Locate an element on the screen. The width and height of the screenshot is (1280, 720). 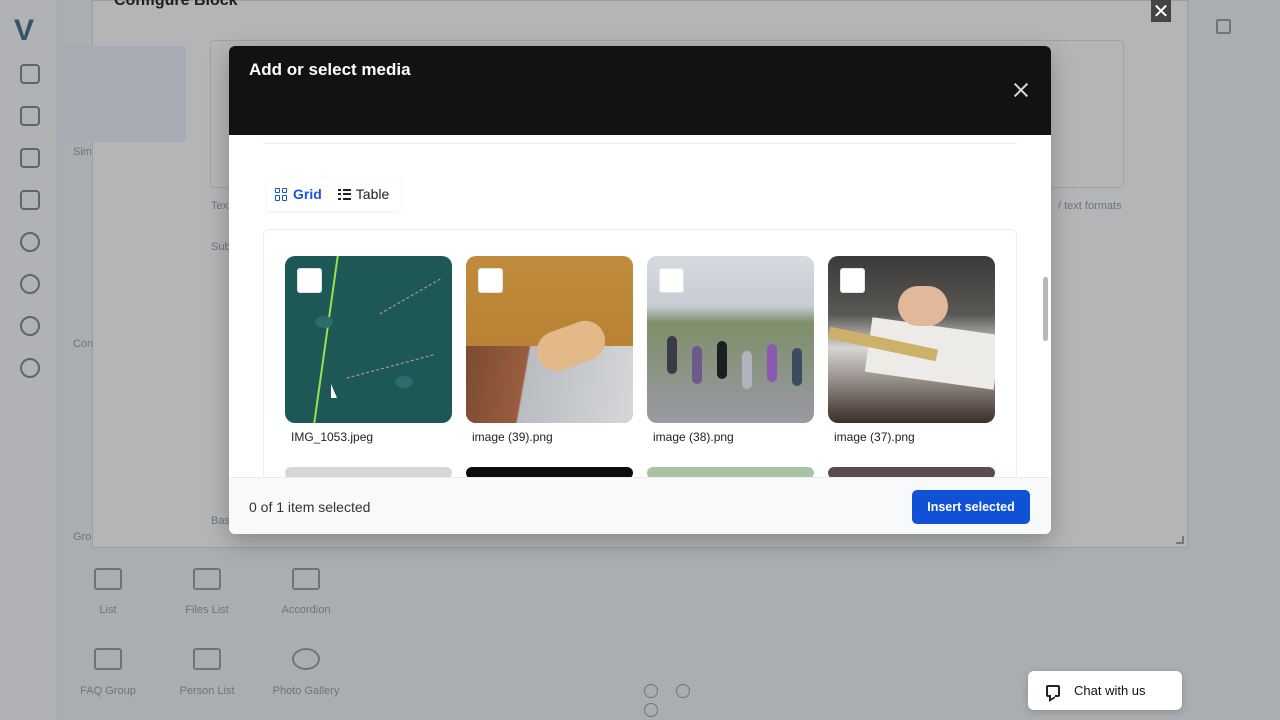
media-item: image (37).png is located at coordinates (911, 350).